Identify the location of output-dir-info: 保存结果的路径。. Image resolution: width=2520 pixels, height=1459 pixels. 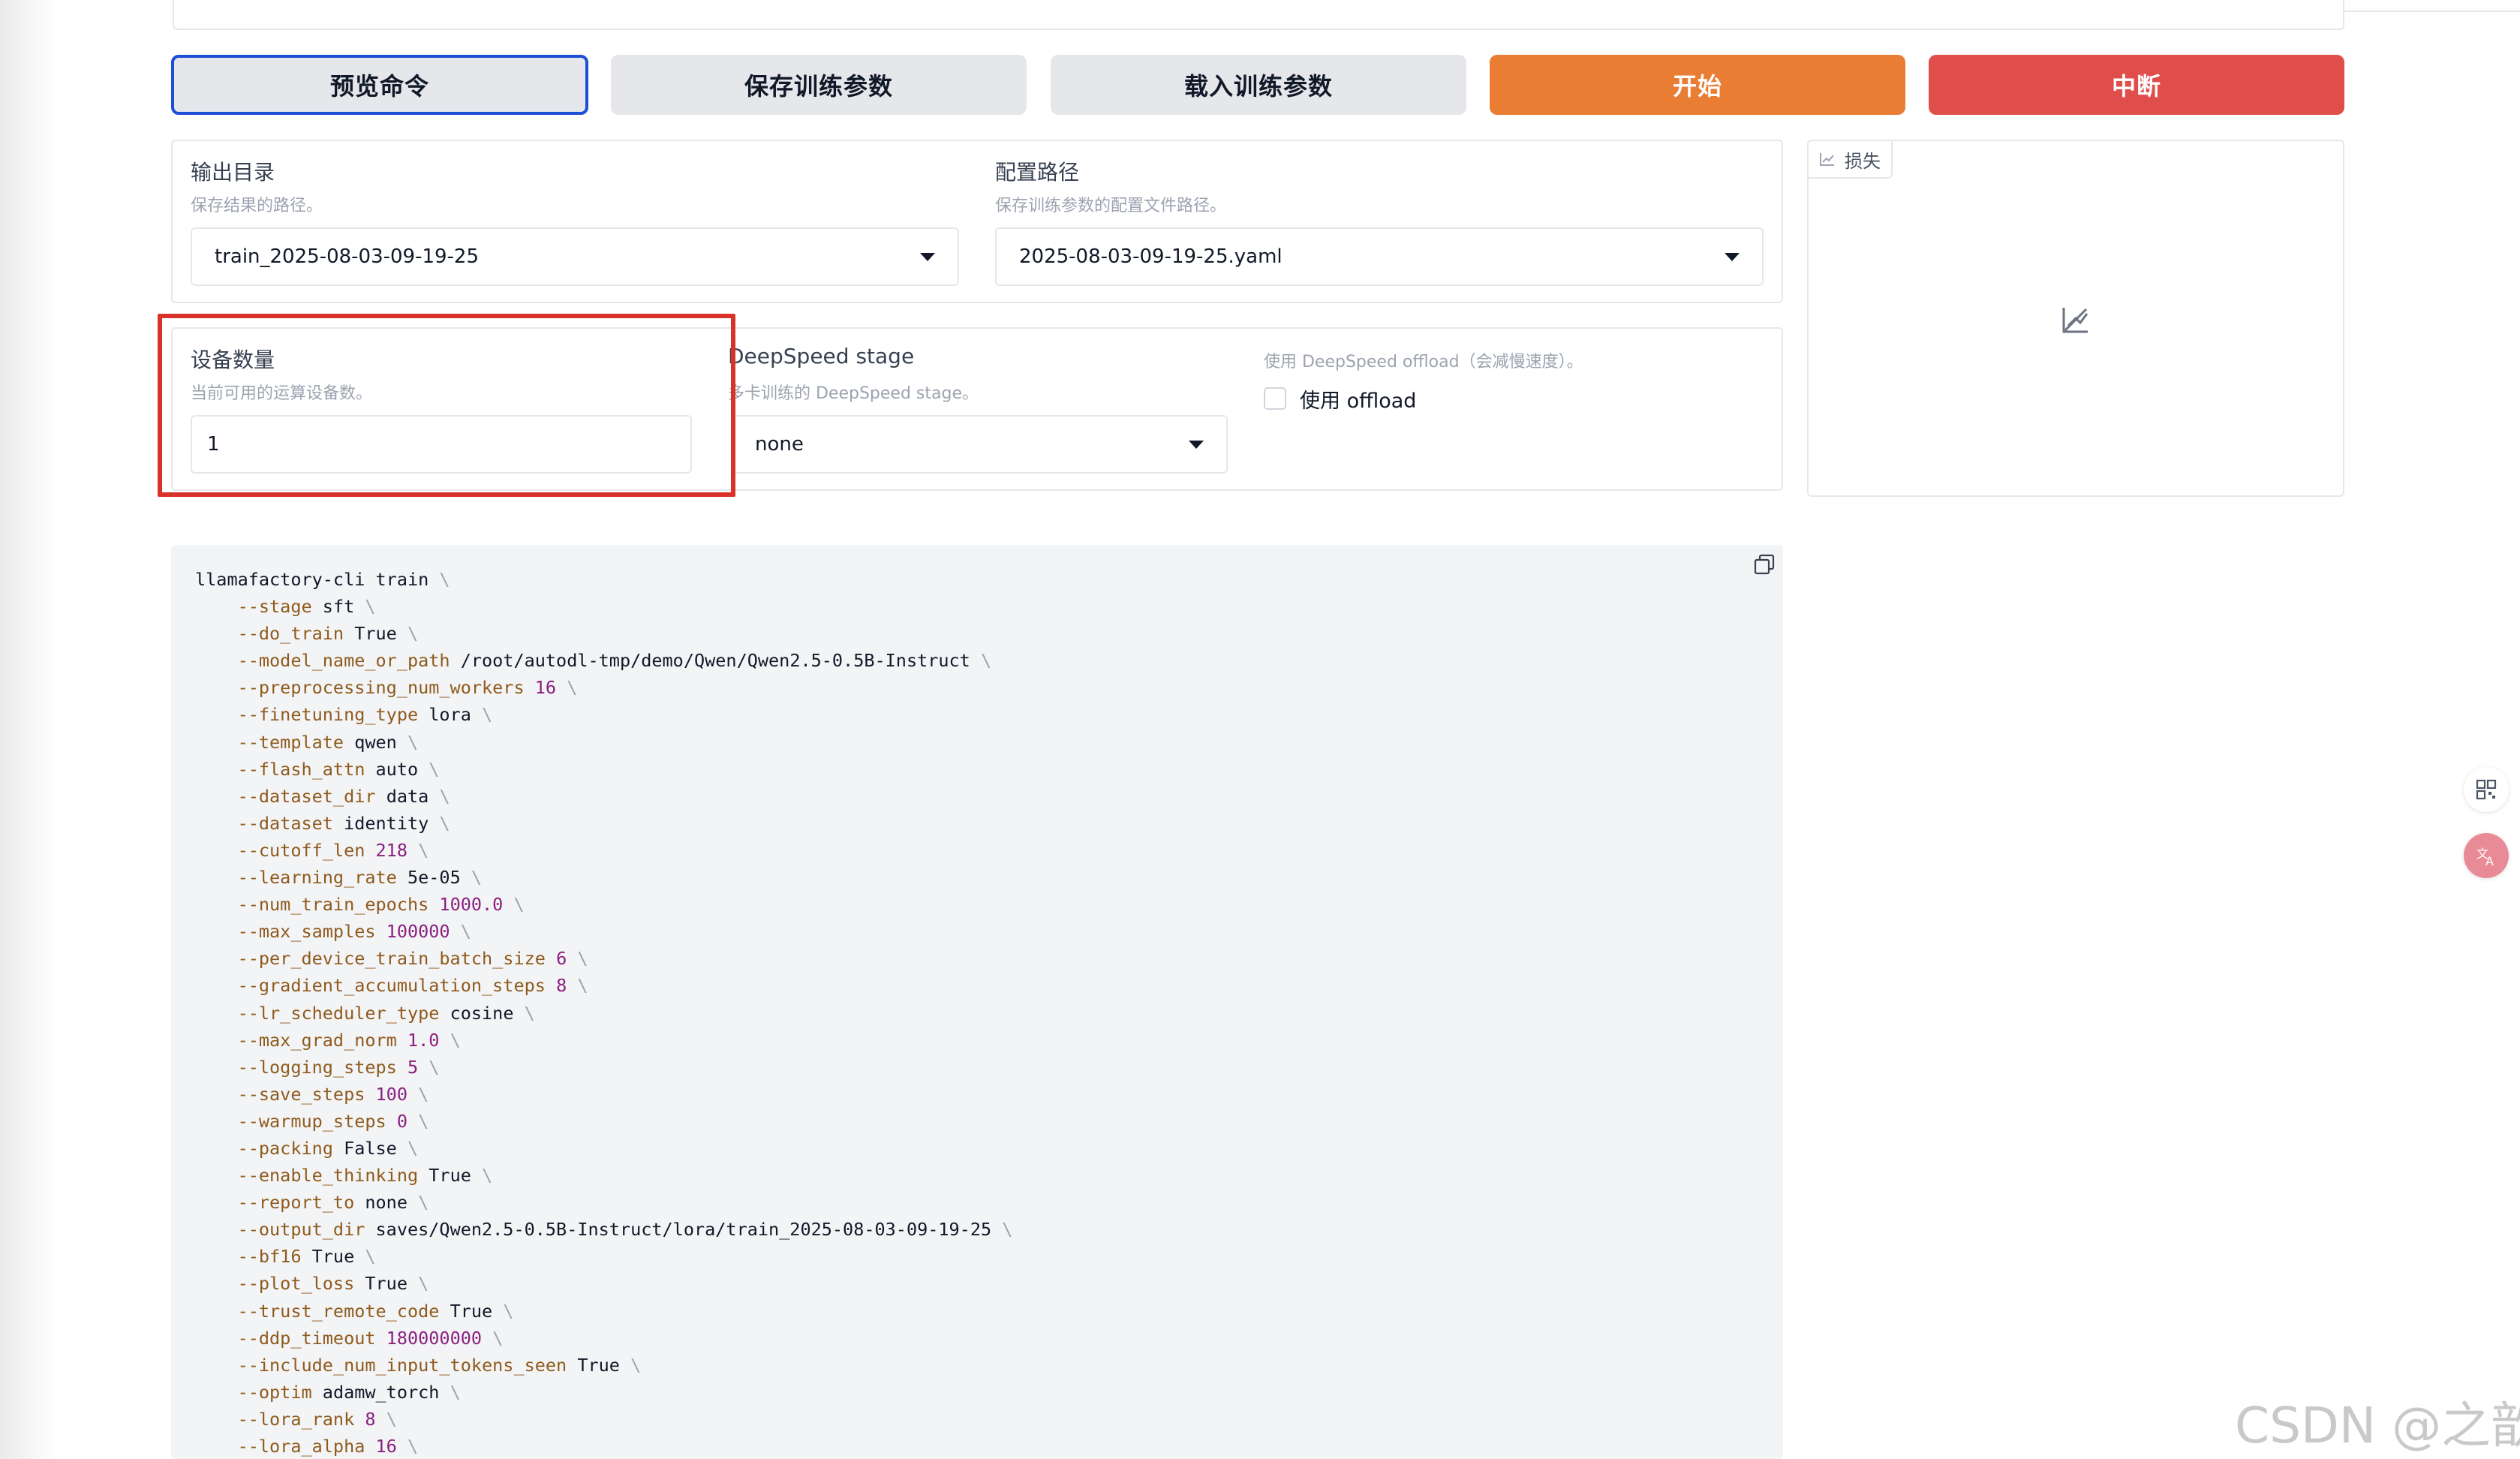
(257, 206).